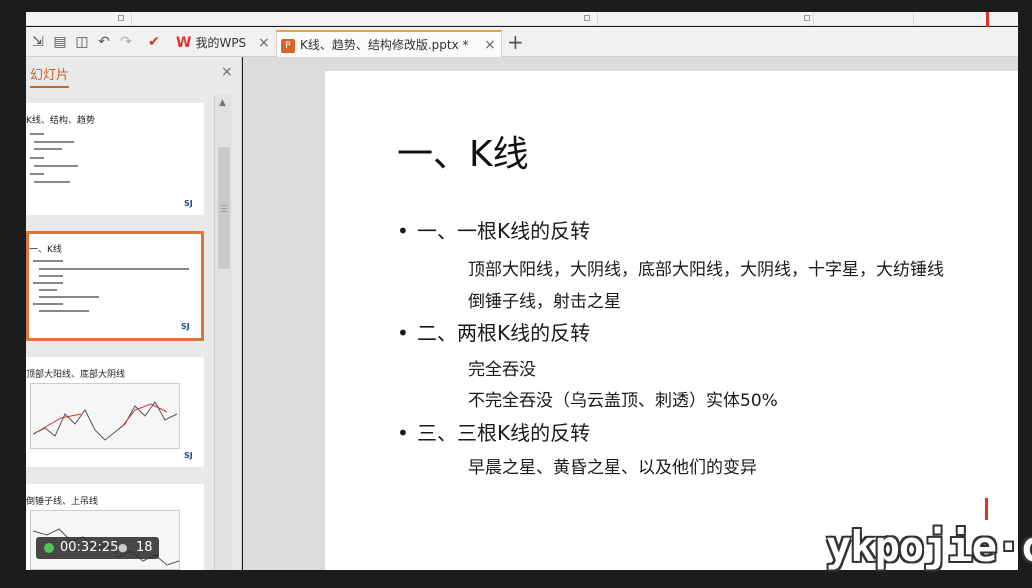  What do you see at coordinates (50, 76) in the screenshot?
I see `panel-title: 幻灯片` at bounding box center [50, 76].